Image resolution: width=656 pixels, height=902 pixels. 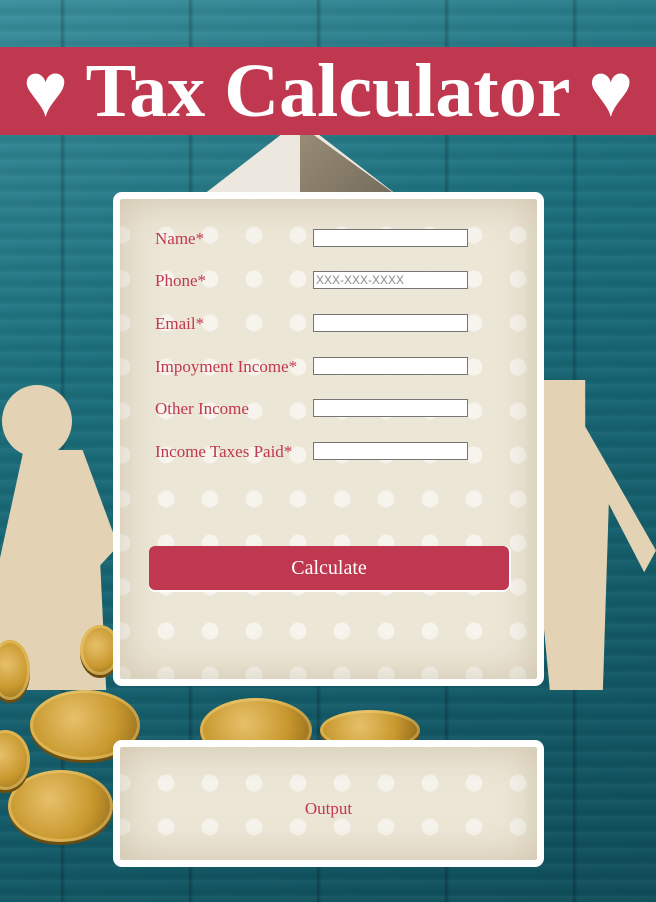 I want to click on name-field-row: Name*, so click(x=320, y=240).